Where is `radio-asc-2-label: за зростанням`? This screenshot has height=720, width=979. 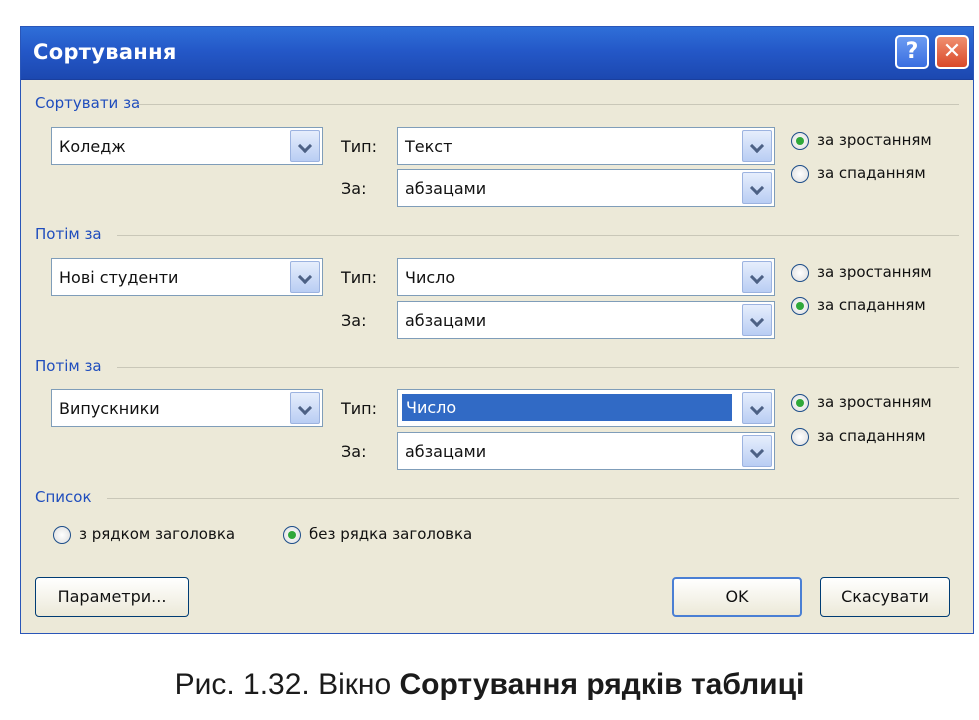
radio-asc-2-label: за зростанням is located at coordinates (874, 272).